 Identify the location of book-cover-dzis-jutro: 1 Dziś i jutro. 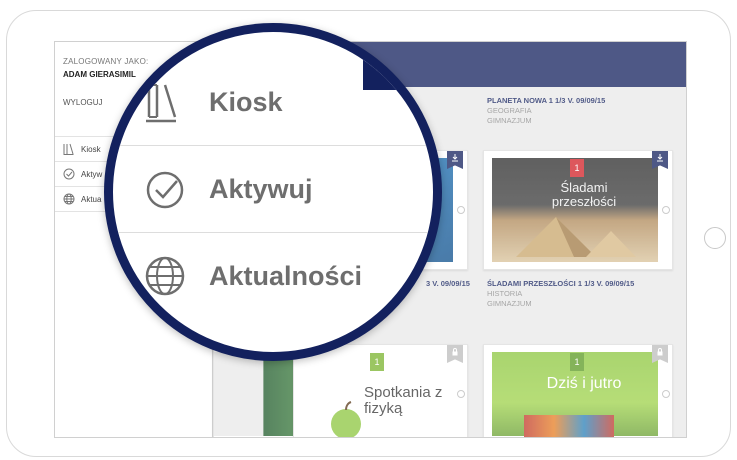
(578, 390).